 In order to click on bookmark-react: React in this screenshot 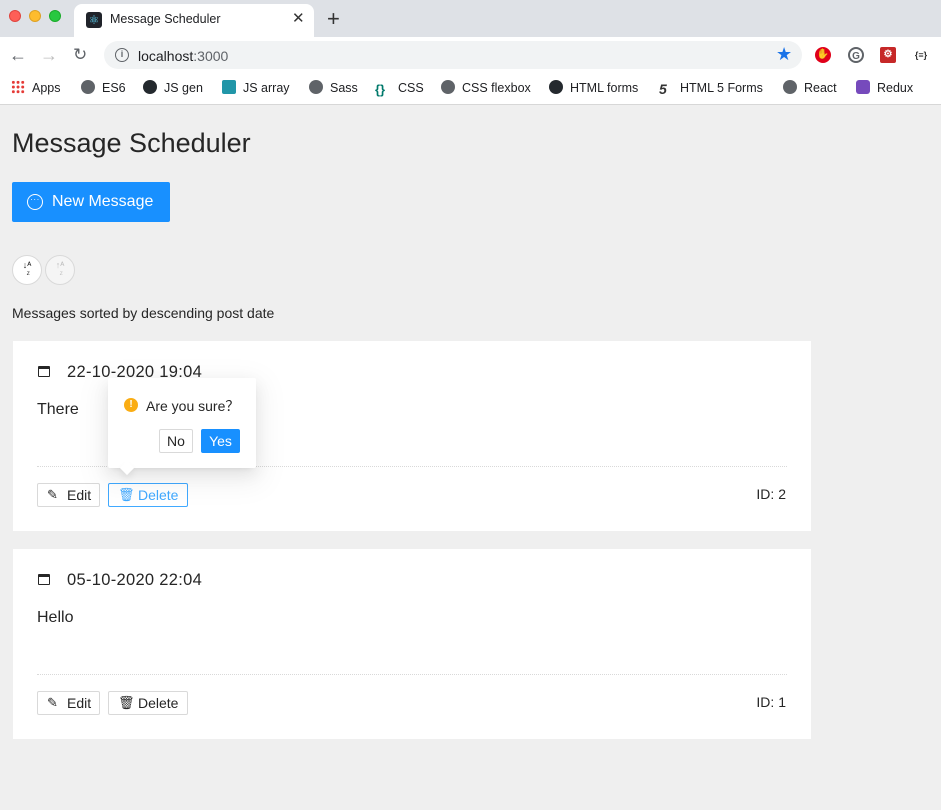, I will do `click(810, 88)`.